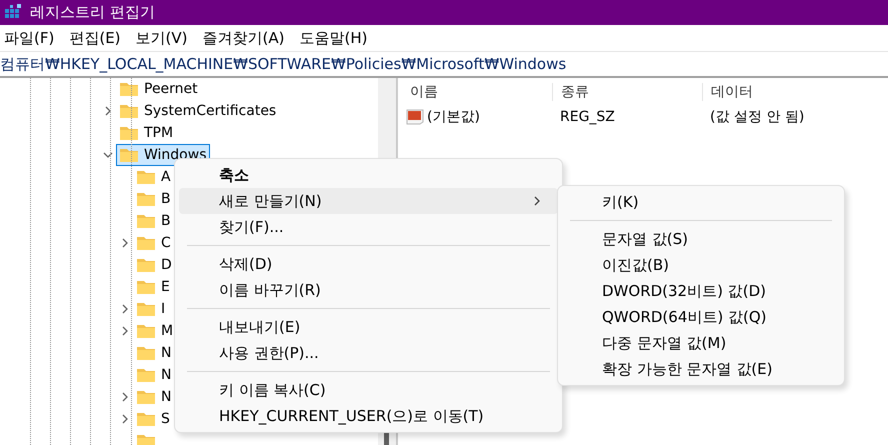 The image size is (888, 445). I want to click on tree-item: TPM, so click(146, 133).